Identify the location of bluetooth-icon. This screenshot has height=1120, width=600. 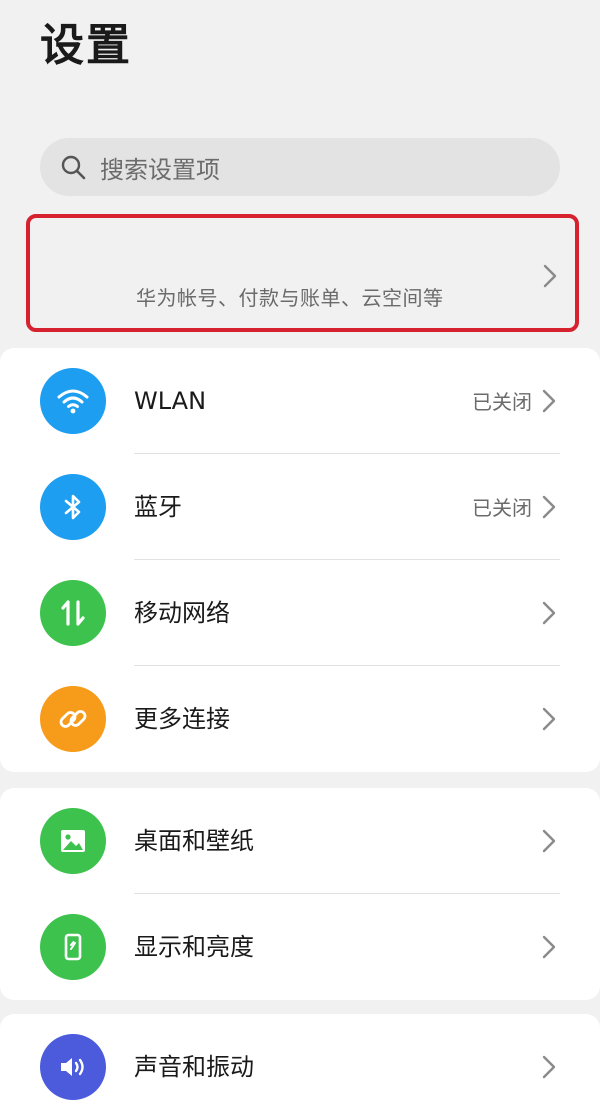
(73, 507).